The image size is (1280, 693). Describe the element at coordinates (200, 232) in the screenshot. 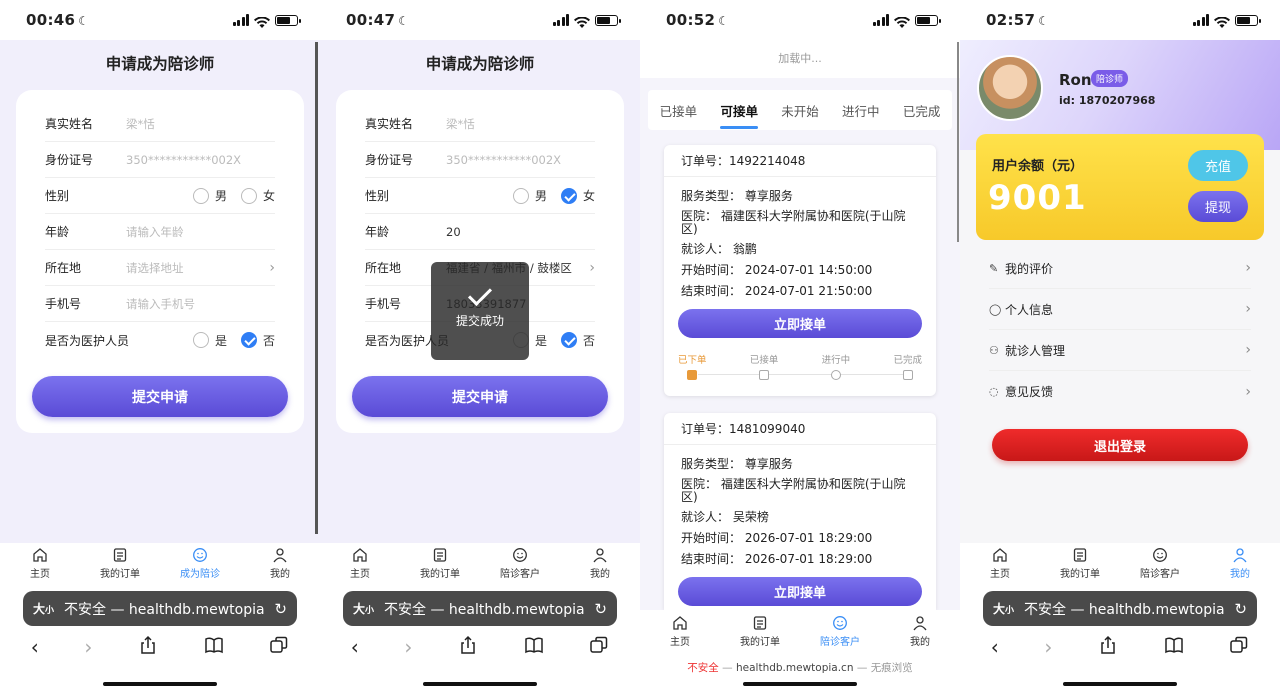

I see `age-input: 请输入年龄` at that location.